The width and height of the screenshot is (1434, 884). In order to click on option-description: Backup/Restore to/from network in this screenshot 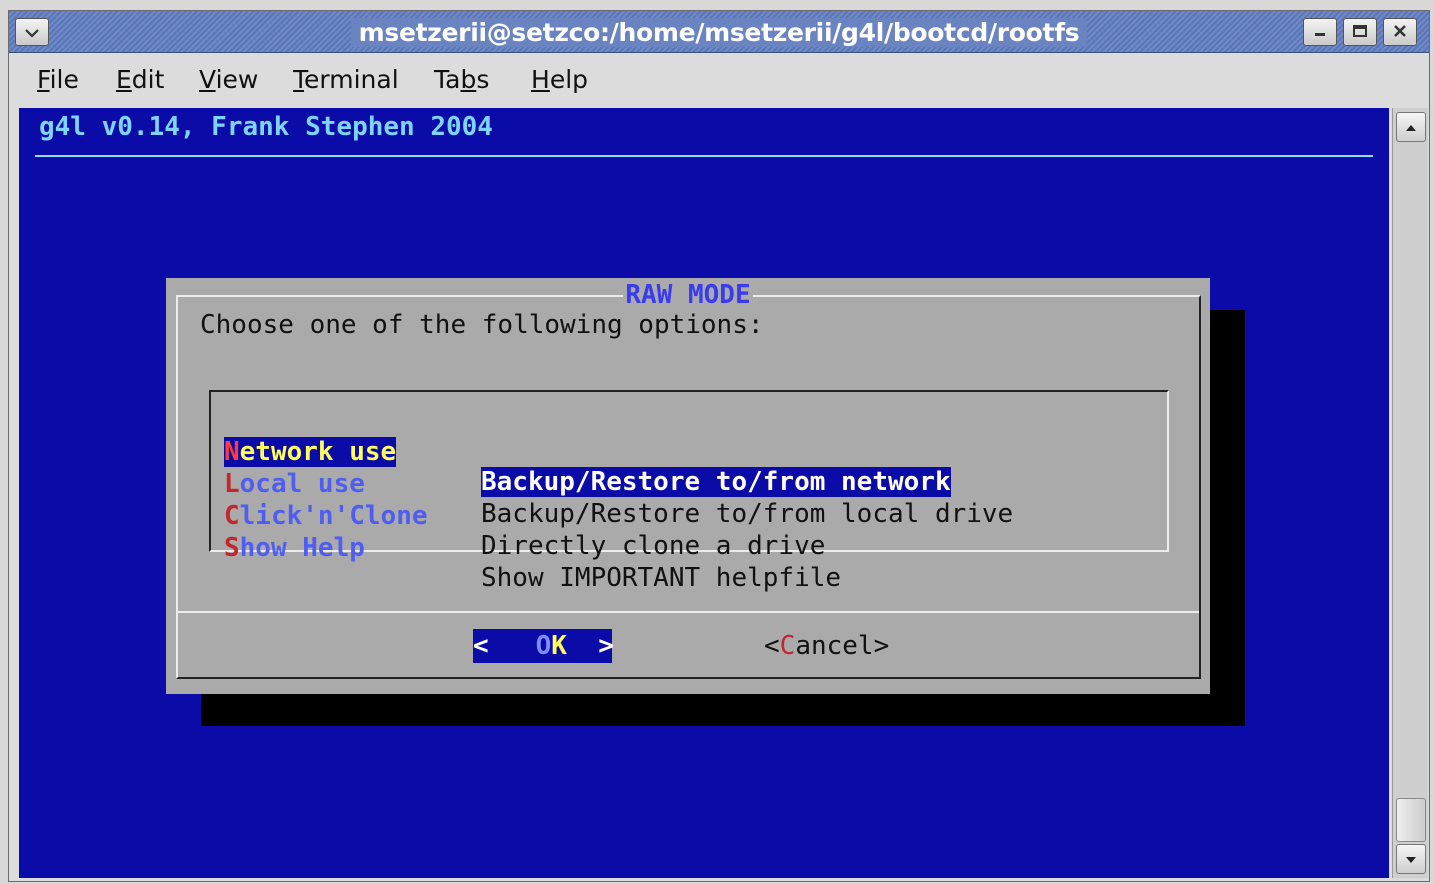, I will do `click(716, 482)`.